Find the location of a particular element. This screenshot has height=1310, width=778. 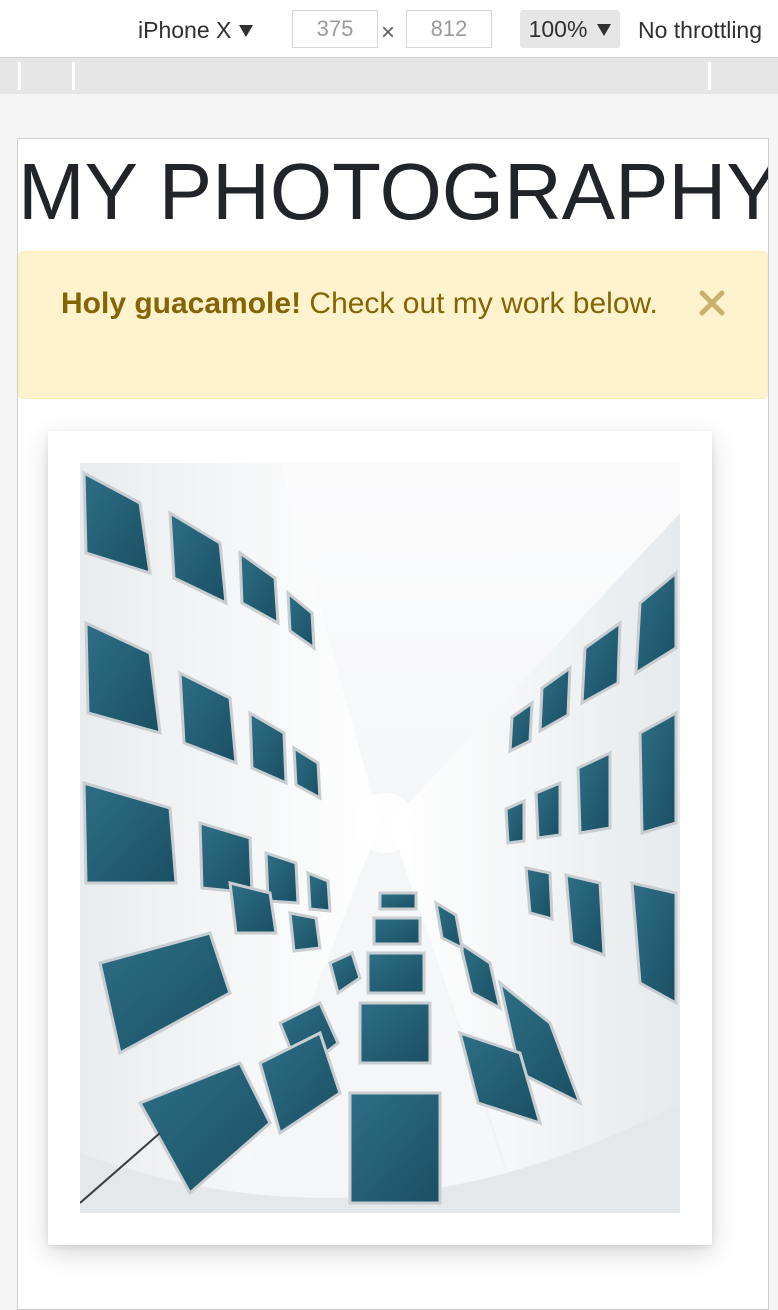

zoom-select: 100% is located at coordinates (570, 29).